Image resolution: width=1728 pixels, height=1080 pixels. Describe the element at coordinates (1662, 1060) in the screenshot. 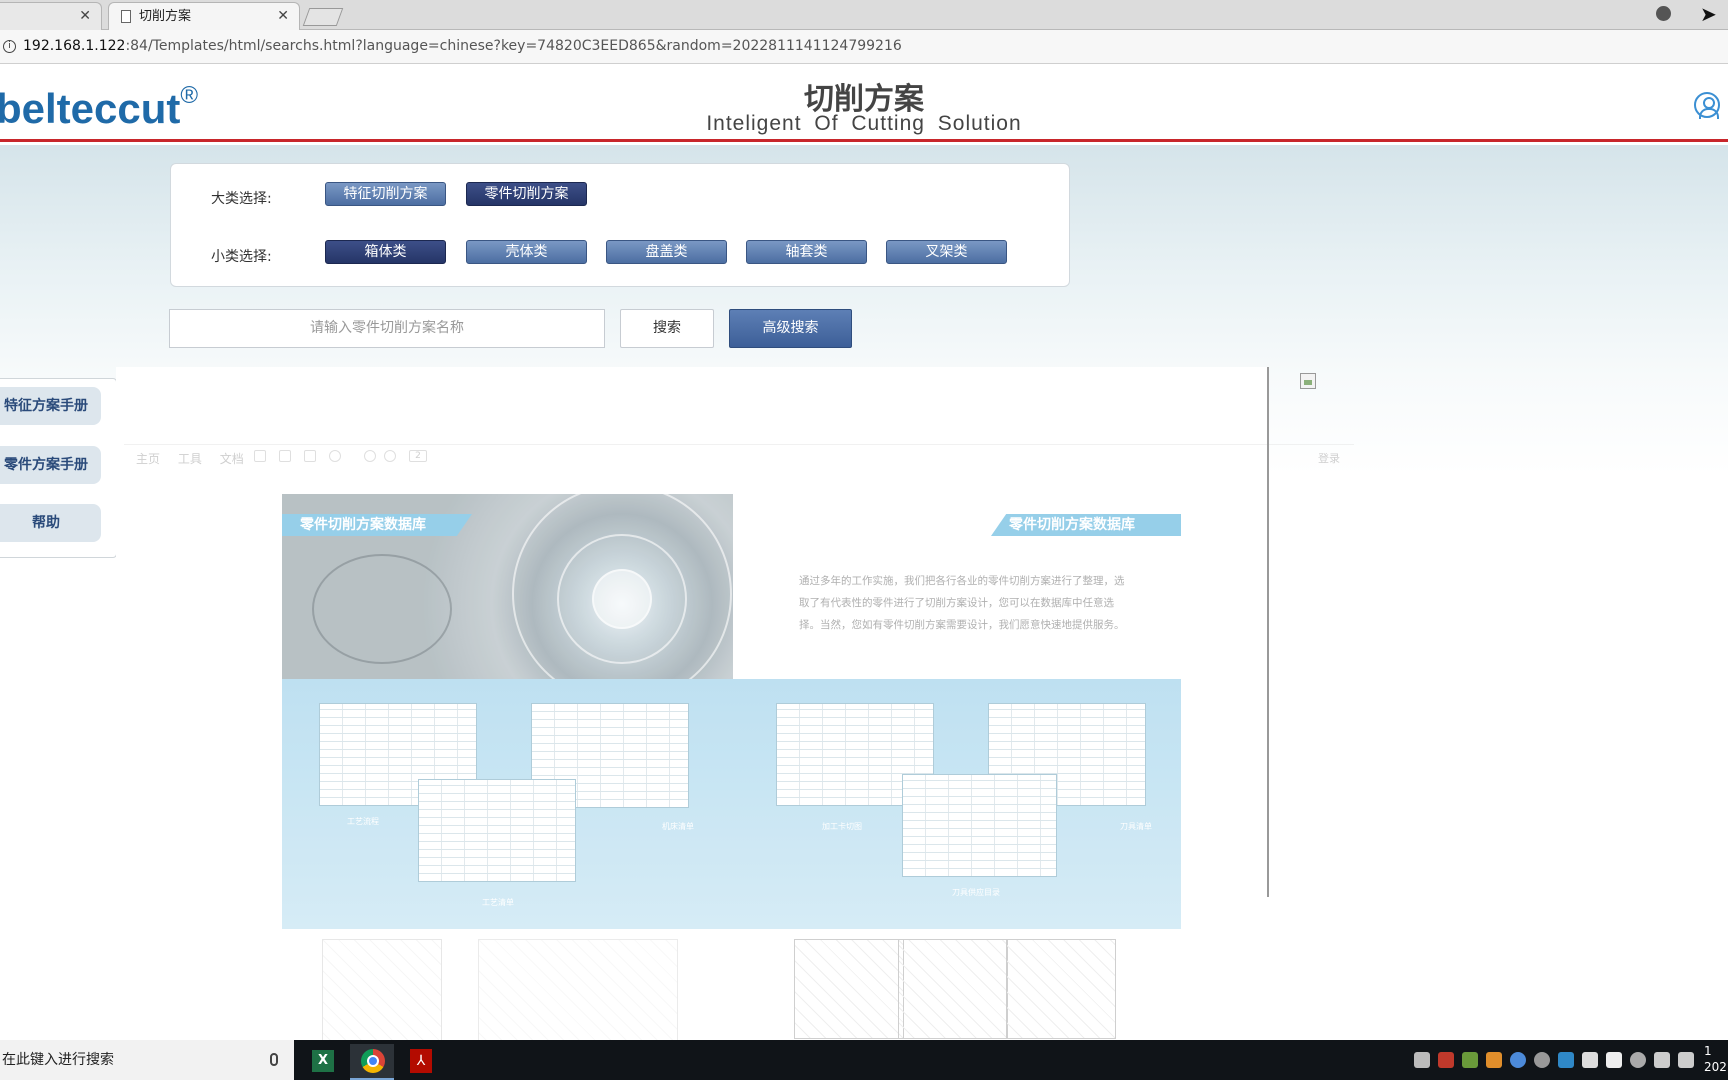

I see `network-icon` at that location.